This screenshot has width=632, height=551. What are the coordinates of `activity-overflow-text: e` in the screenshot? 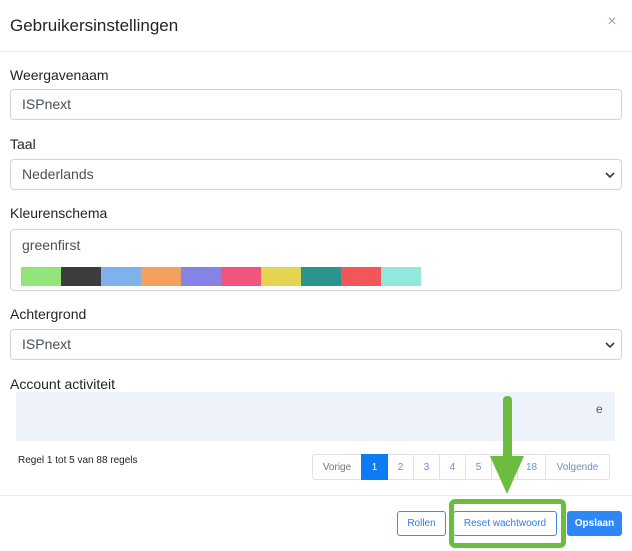 It's located at (599, 409).